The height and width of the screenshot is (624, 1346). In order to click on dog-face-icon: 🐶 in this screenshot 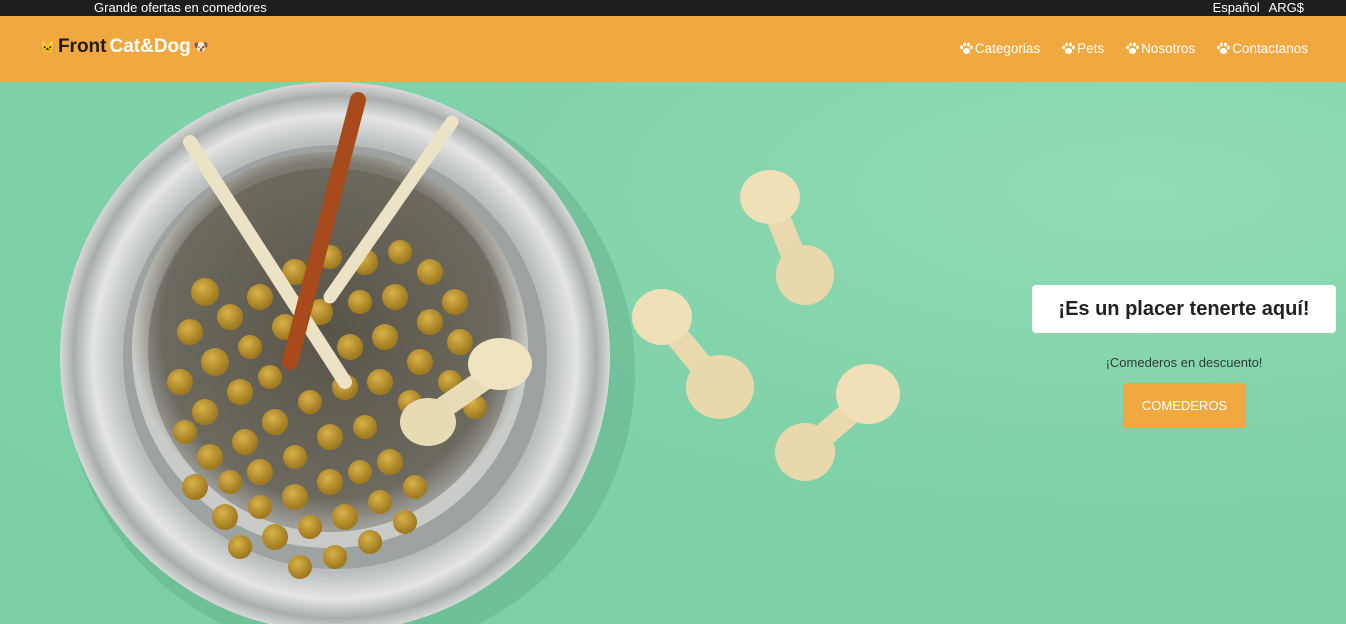, I will do `click(201, 47)`.